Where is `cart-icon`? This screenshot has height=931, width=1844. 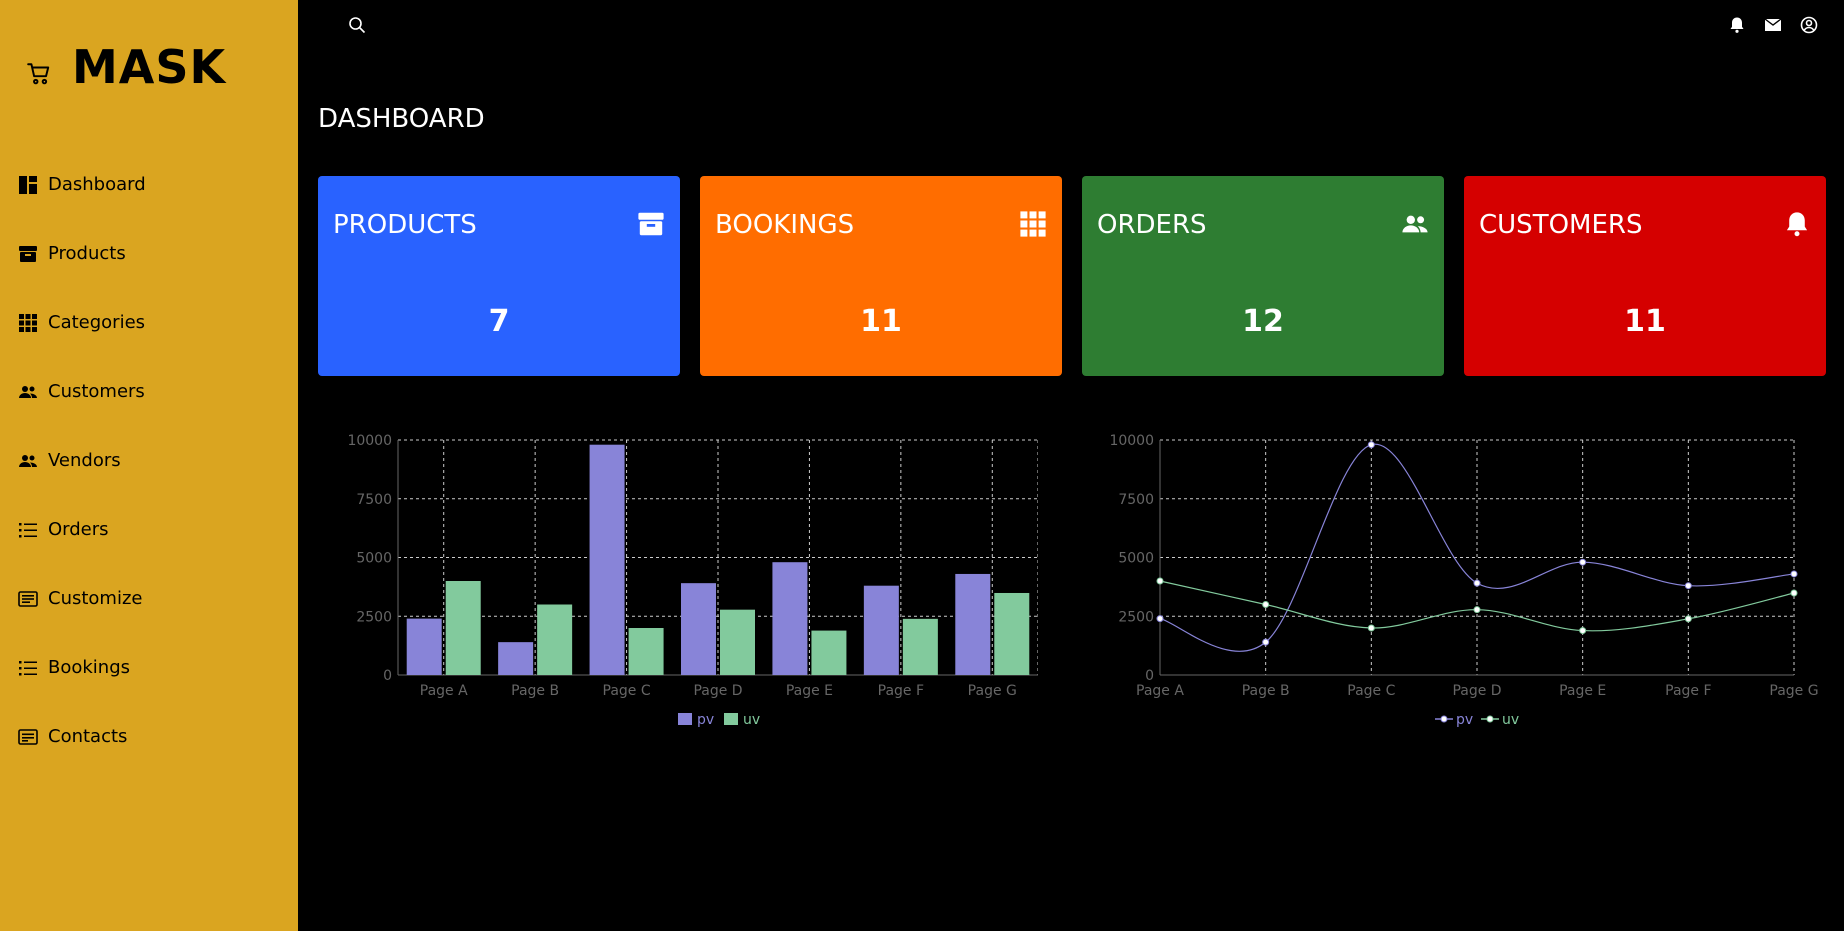
cart-icon is located at coordinates (39, 74).